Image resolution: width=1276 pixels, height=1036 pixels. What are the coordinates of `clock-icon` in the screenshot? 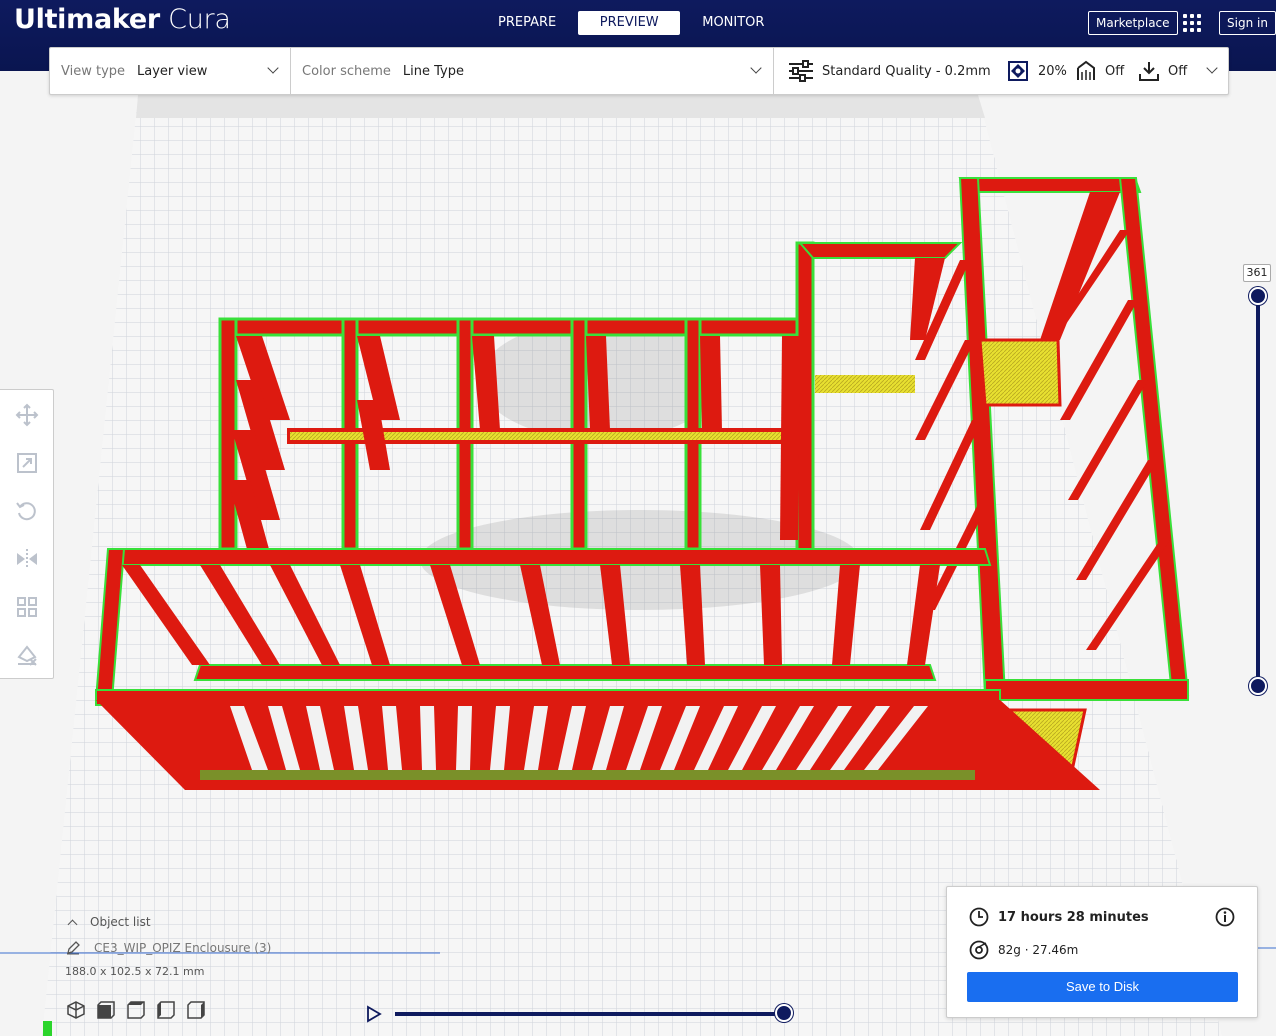 It's located at (979, 917).